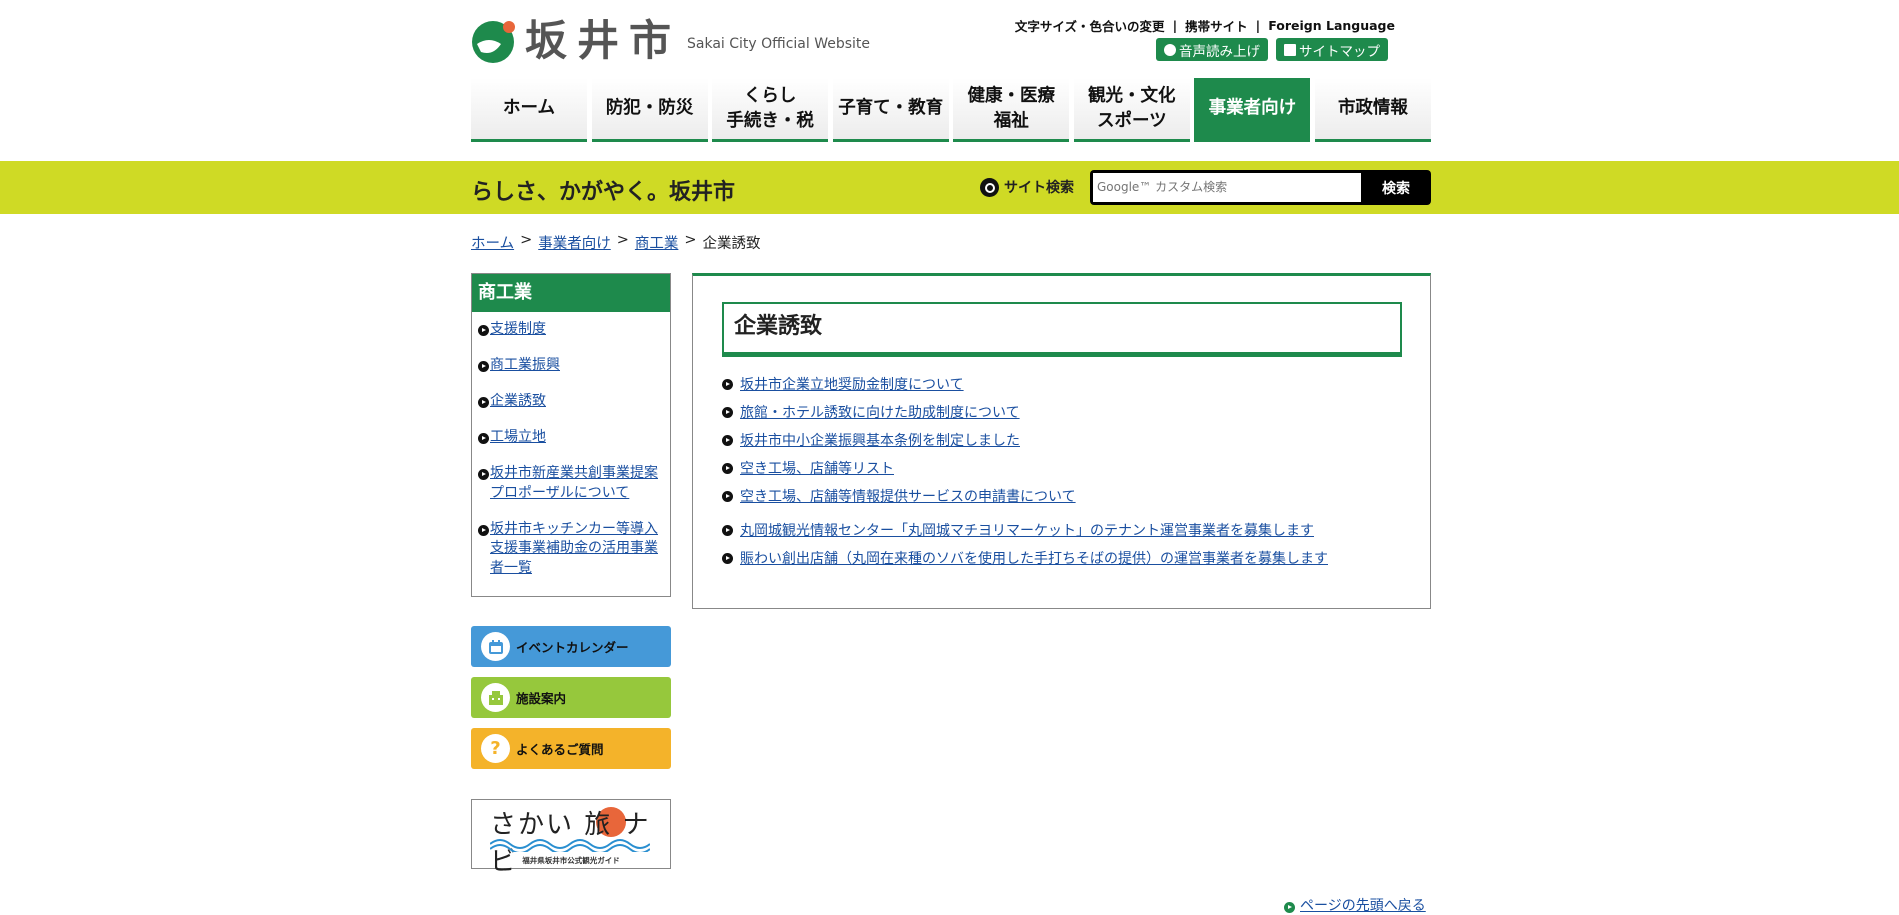  Describe the element at coordinates (1339, 51) in the screenshot. I see `sitemap-label: サイトマップ` at that location.